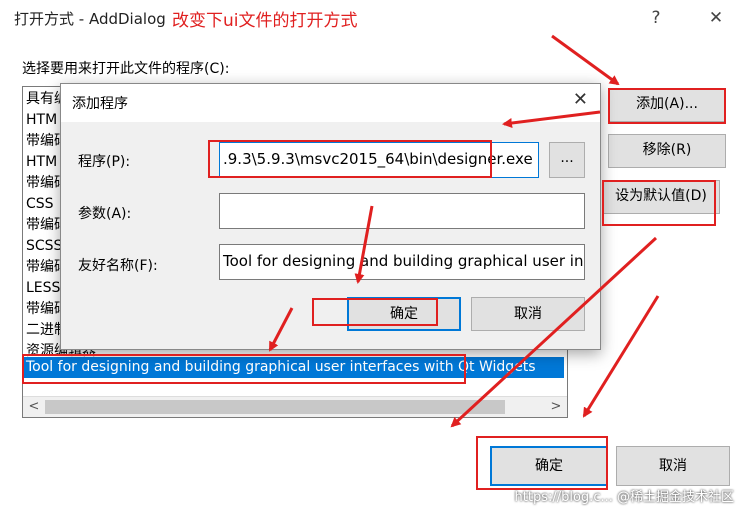 The image size is (748, 509). What do you see at coordinates (104, 162) in the screenshot?
I see `program-label: 程序(P):` at bounding box center [104, 162].